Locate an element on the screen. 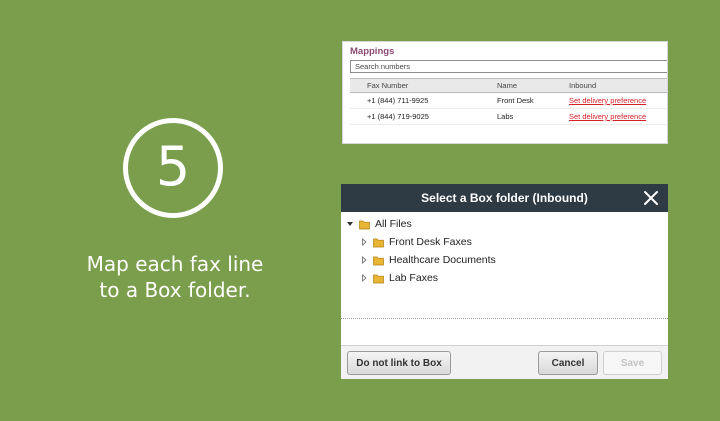 The height and width of the screenshot is (421, 720). column-header-name: Name is located at coordinates (507, 85).